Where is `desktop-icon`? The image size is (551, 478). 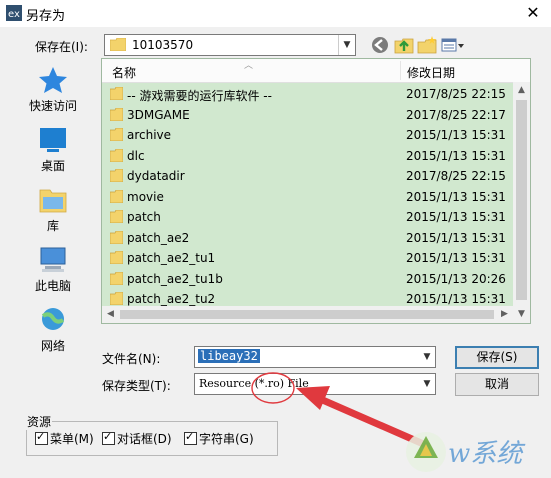 desktop-icon is located at coordinates (53, 140).